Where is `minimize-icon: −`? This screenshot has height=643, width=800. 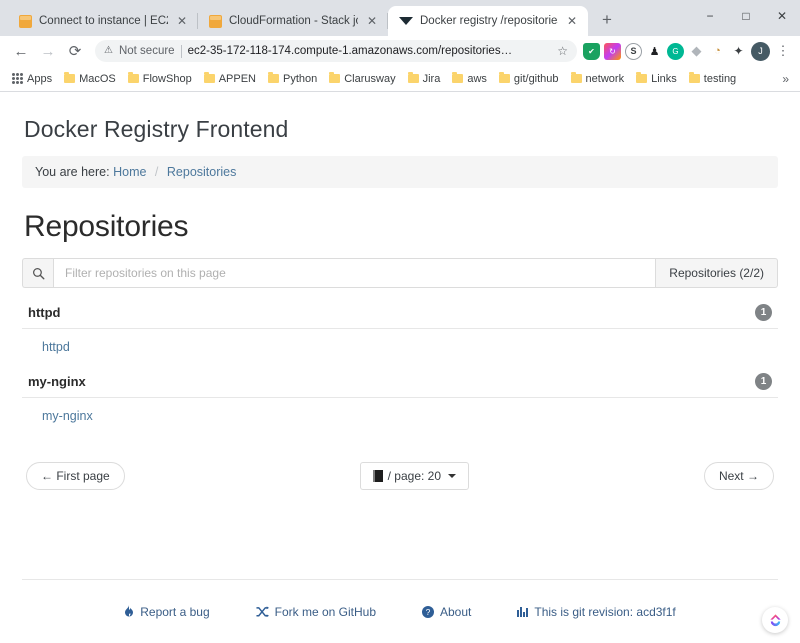 minimize-icon: − is located at coordinates (710, 16).